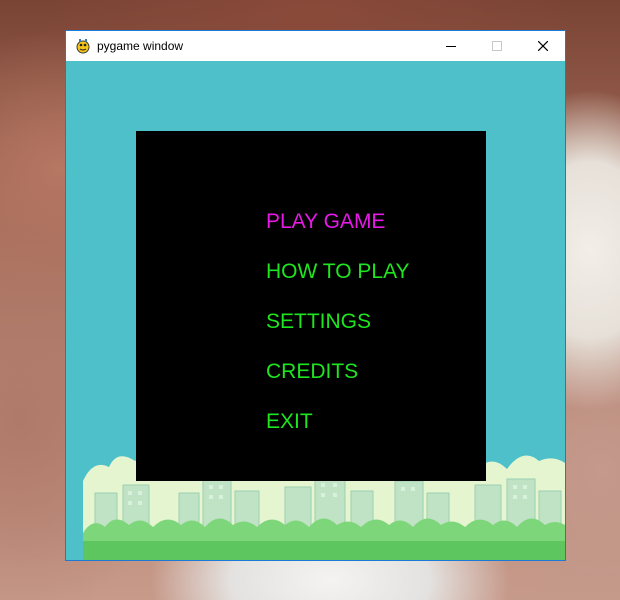 Image resolution: width=620 pixels, height=600 pixels. What do you see at coordinates (83, 46) in the screenshot?
I see `pygame-snake-icon` at bounding box center [83, 46].